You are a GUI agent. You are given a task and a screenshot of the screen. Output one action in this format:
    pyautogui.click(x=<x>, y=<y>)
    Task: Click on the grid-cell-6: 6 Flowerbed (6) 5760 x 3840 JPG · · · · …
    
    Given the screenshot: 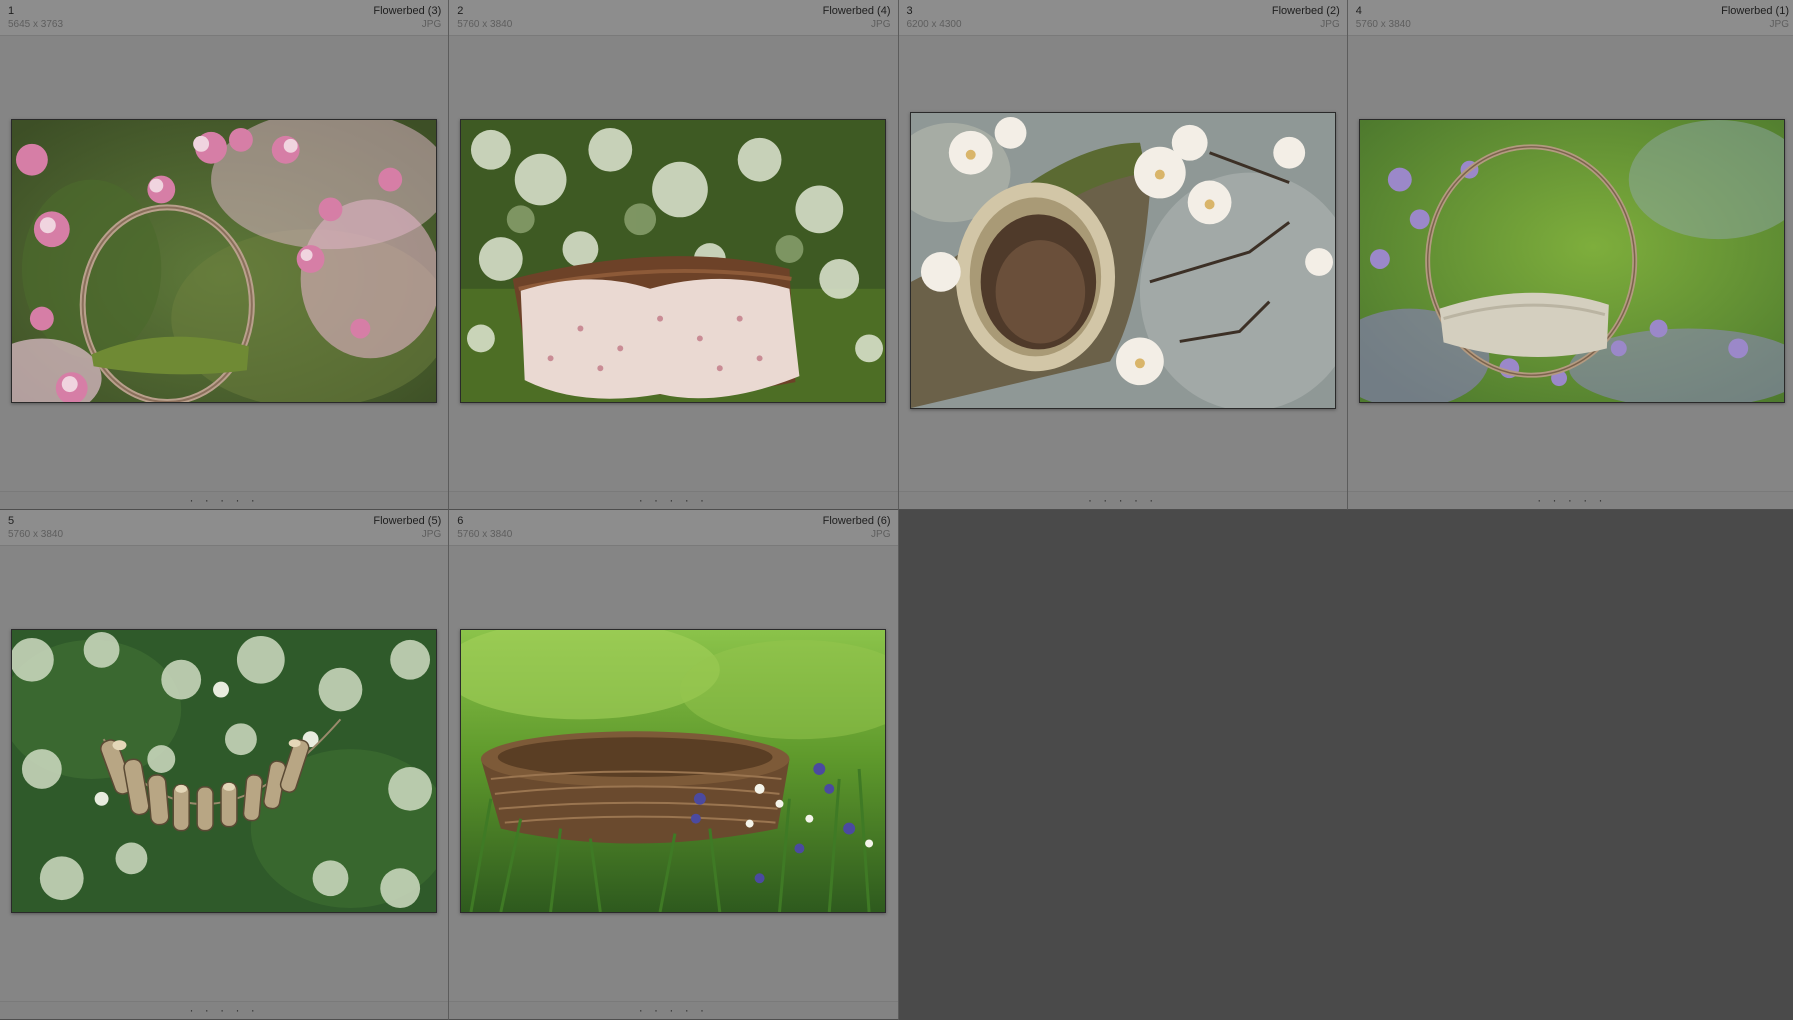 What is the action you would take?
    pyautogui.click(x=674, y=765)
    